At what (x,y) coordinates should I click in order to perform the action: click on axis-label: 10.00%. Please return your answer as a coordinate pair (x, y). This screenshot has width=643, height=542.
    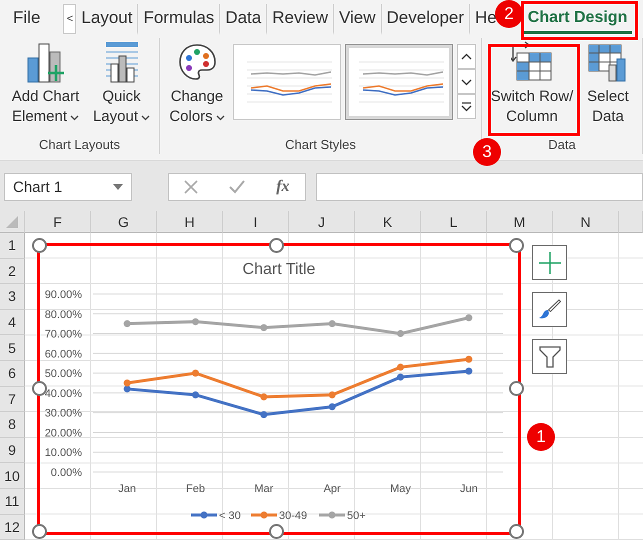
    Looking at the image, I should click on (63, 453).